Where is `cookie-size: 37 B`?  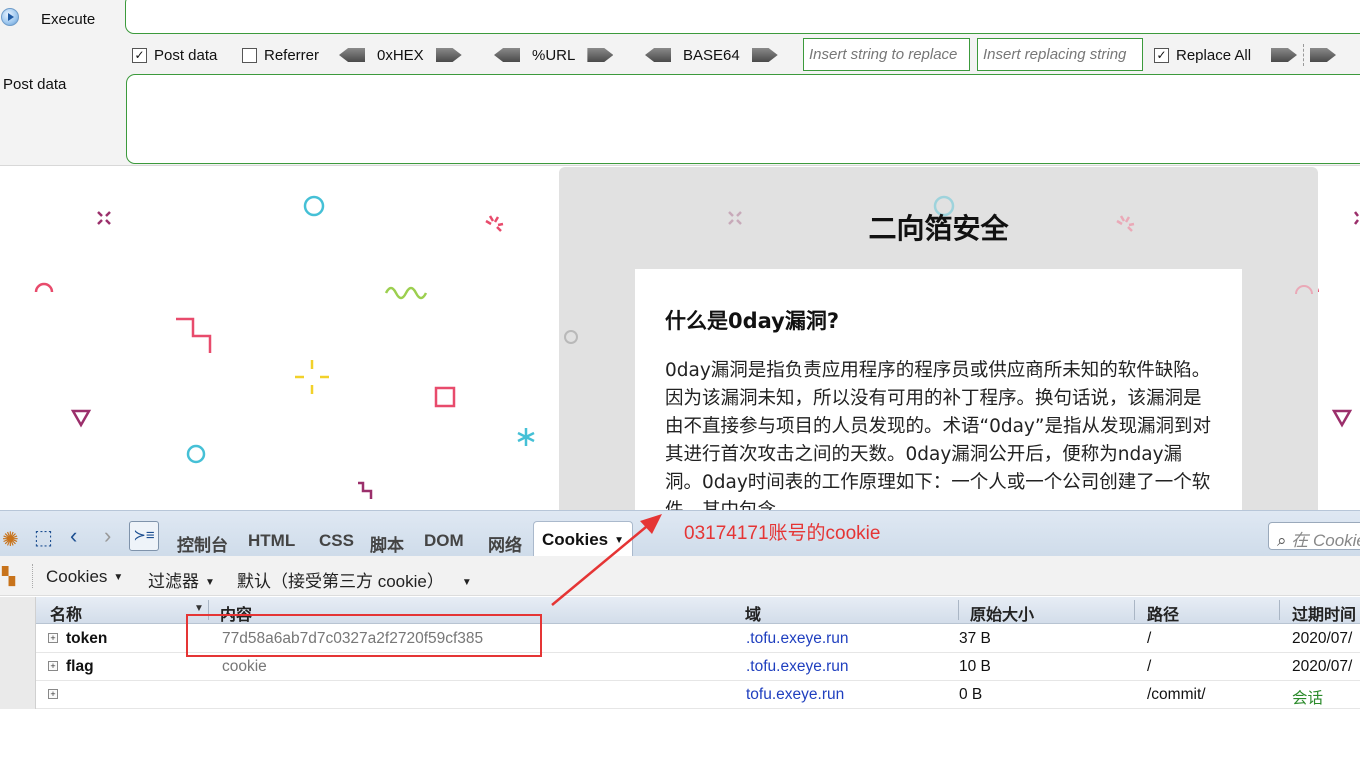 cookie-size: 37 B is located at coordinates (975, 638).